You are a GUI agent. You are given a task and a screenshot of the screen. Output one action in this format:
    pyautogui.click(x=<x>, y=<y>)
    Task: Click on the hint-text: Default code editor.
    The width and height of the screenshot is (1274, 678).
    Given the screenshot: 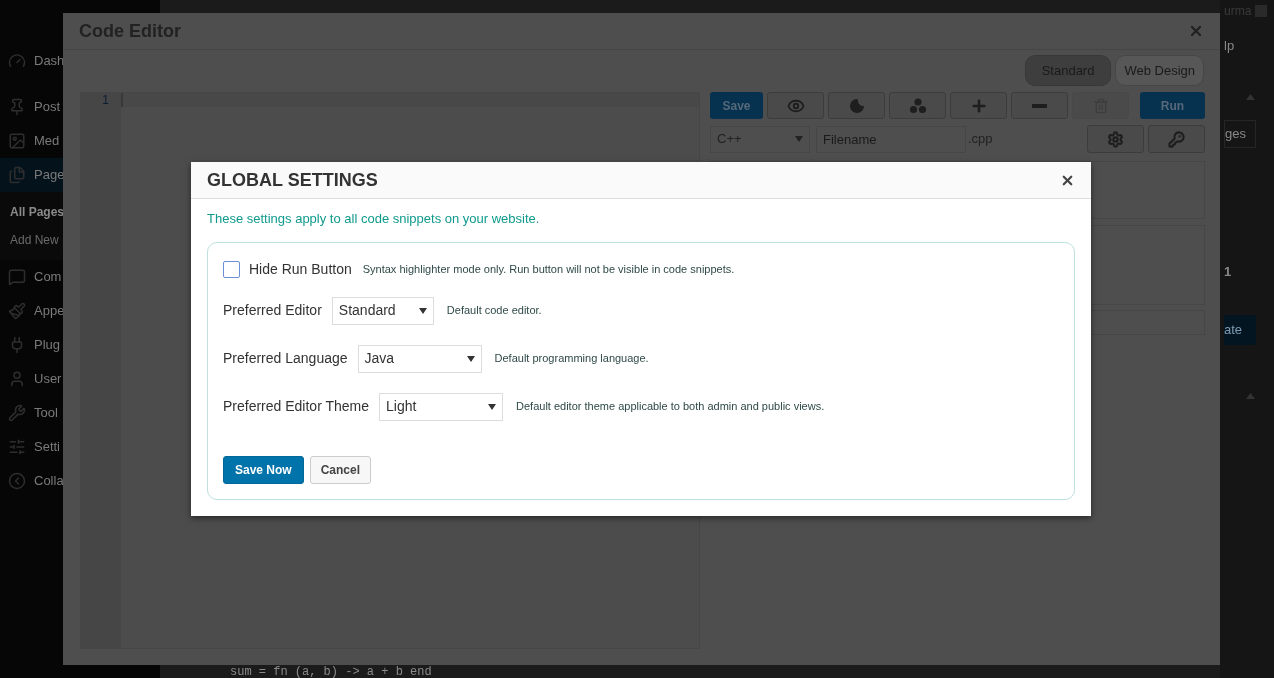 What is the action you would take?
    pyautogui.click(x=494, y=311)
    